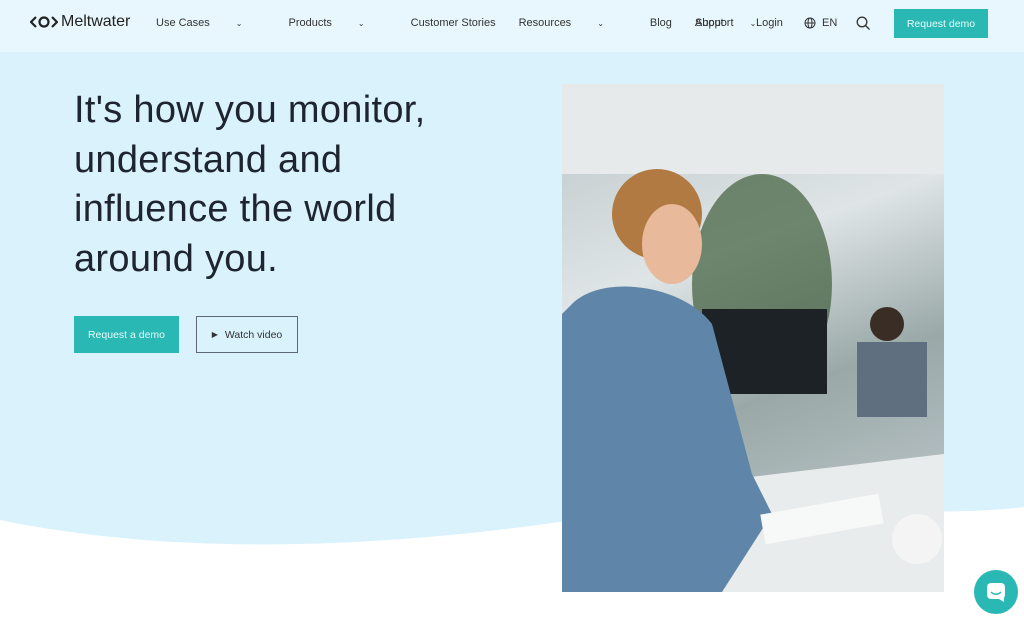 This screenshot has height=630, width=1024. What do you see at coordinates (573, 23) in the screenshot?
I see `nav-resources: Resources ⌄` at bounding box center [573, 23].